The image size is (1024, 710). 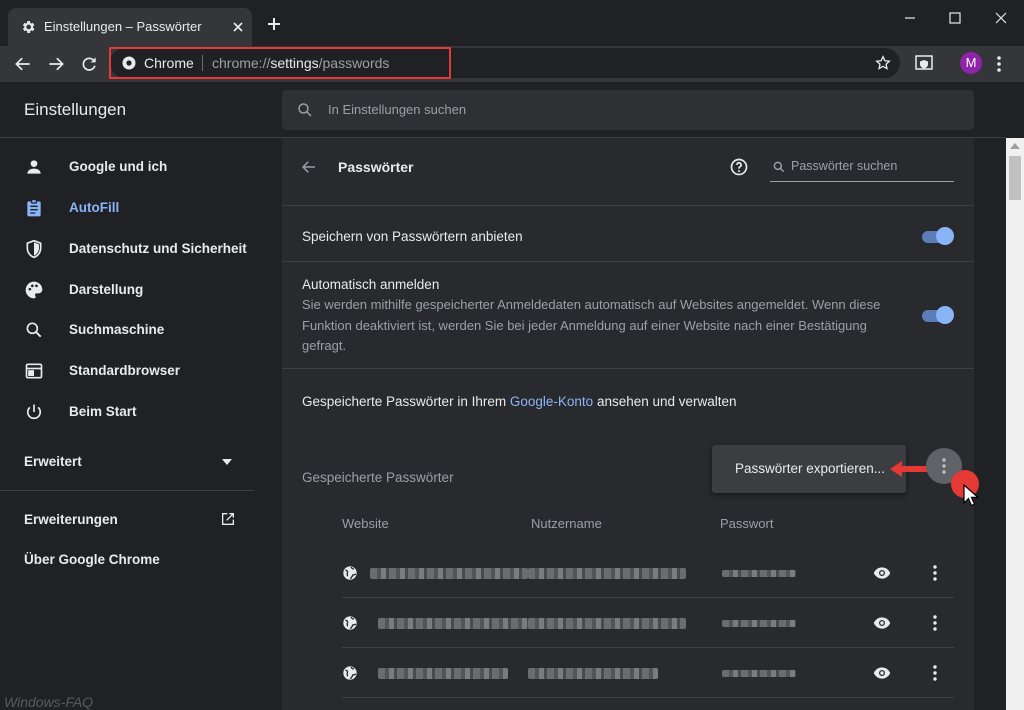 What do you see at coordinates (34, 208) in the screenshot?
I see `assignment-icon` at bounding box center [34, 208].